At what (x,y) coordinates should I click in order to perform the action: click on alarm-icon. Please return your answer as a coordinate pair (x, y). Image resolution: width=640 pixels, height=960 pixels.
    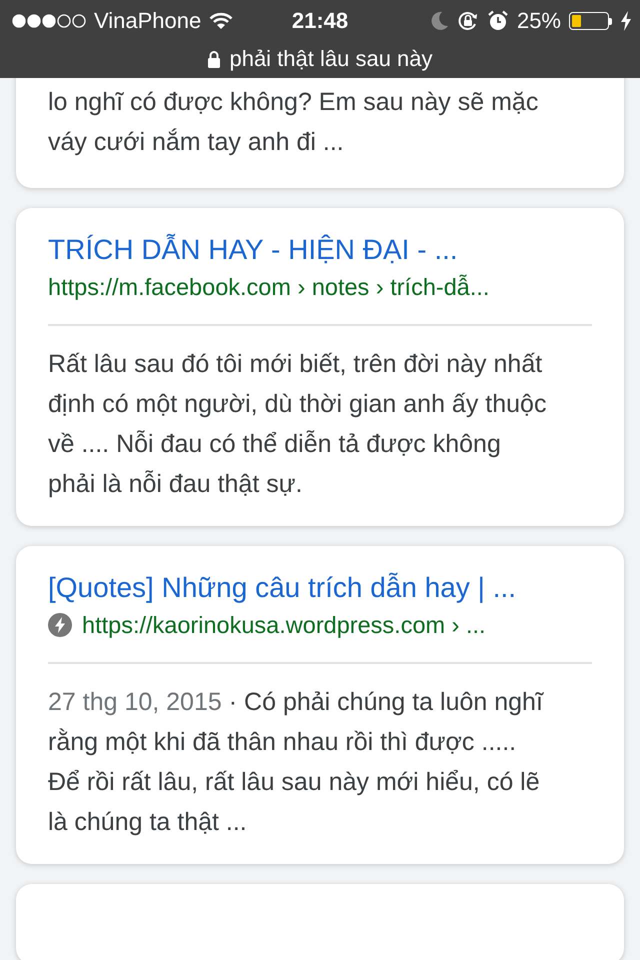
    Looking at the image, I should click on (497, 21).